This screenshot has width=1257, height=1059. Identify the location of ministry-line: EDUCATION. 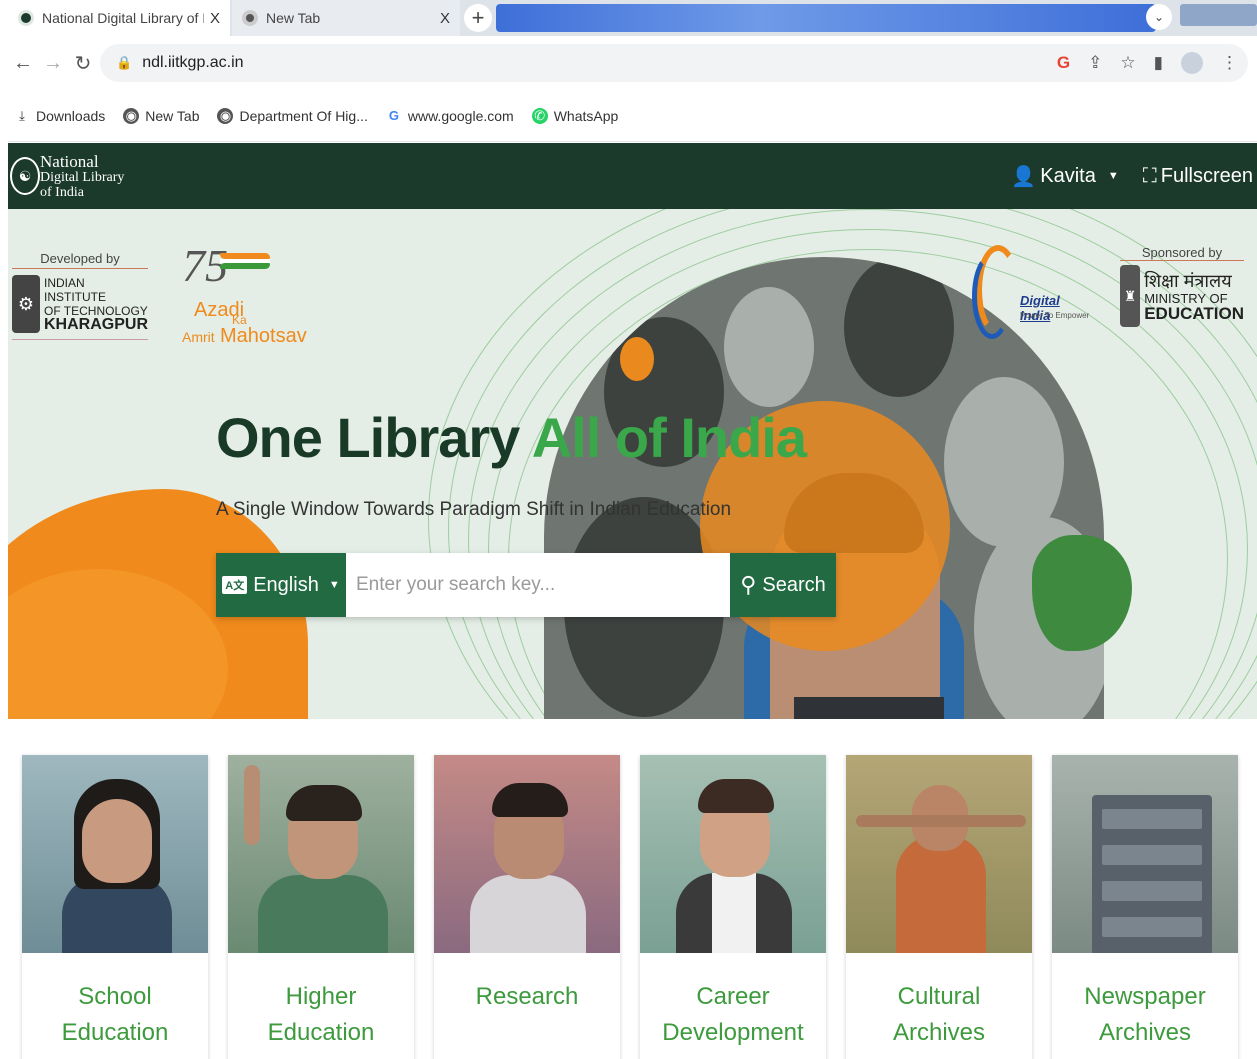
(1194, 313).